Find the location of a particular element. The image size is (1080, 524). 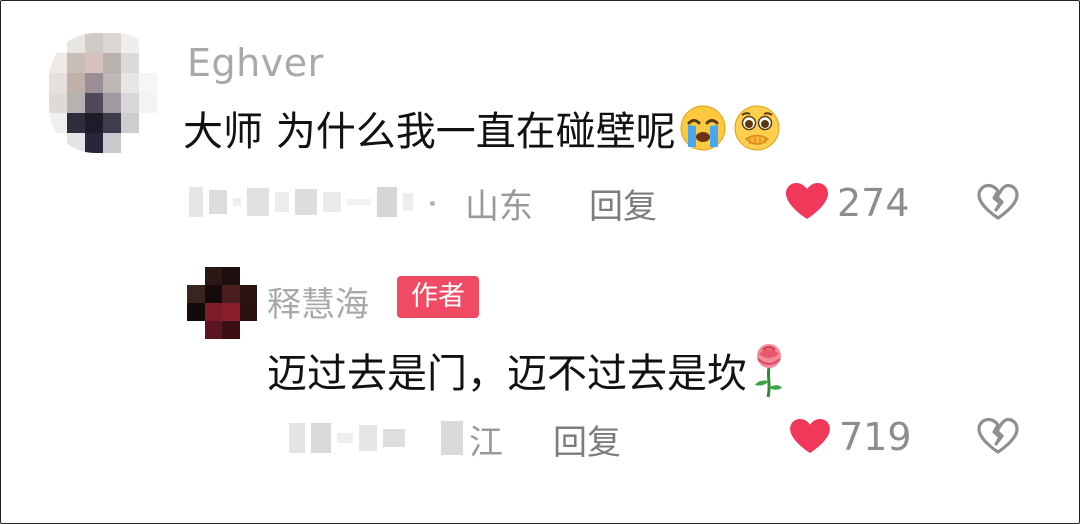

comment-text: 迈过去是门，迈不过去是坎 is located at coordinates (528, 375).